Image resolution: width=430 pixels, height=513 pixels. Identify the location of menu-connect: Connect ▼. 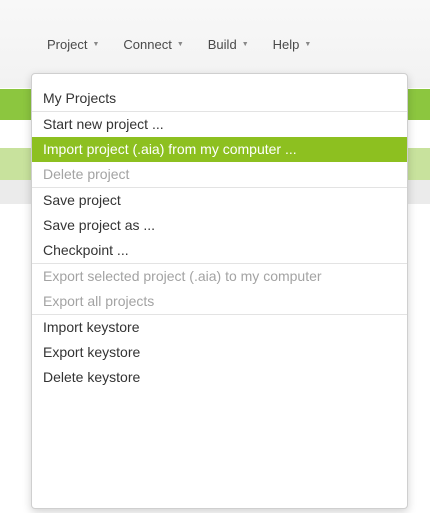
(153, 44).